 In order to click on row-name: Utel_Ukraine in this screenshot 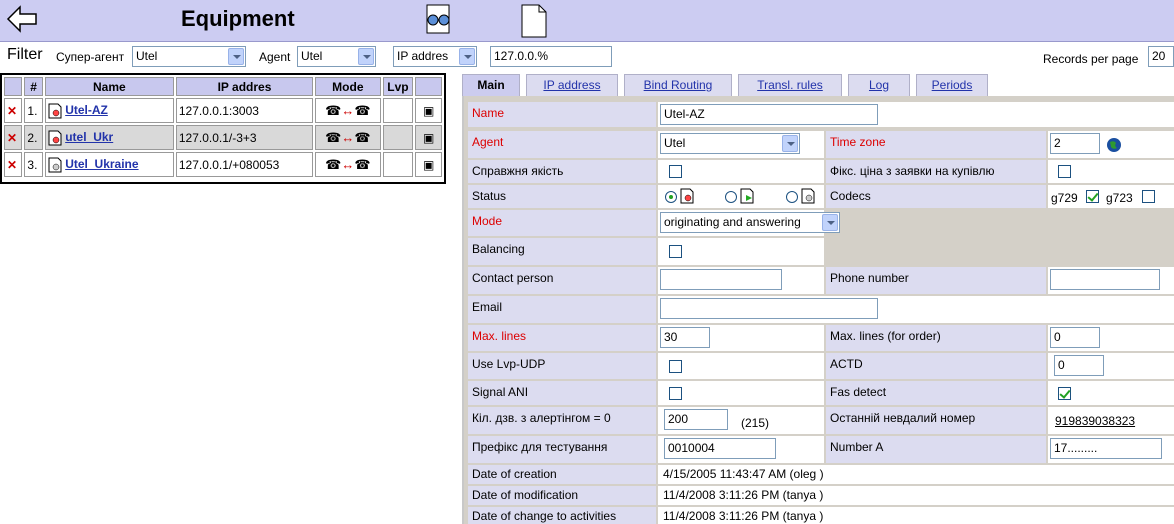, I will do `click(109, 164)`.